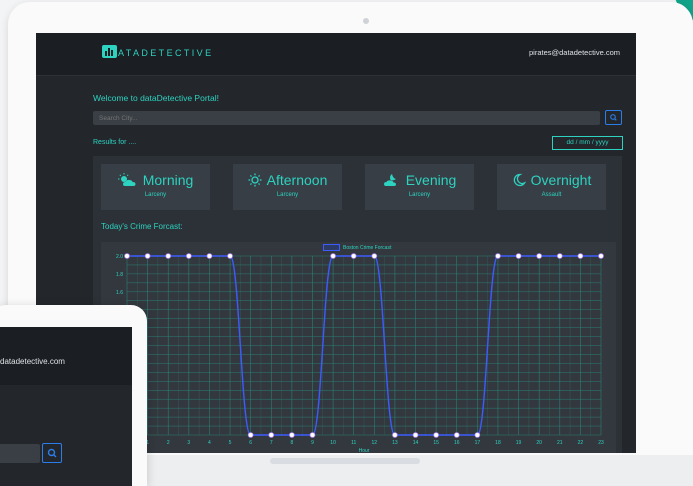  Describe the element at coordinates (353, 443) in the screenshot. I see `x-tick-label: 11` at that location.